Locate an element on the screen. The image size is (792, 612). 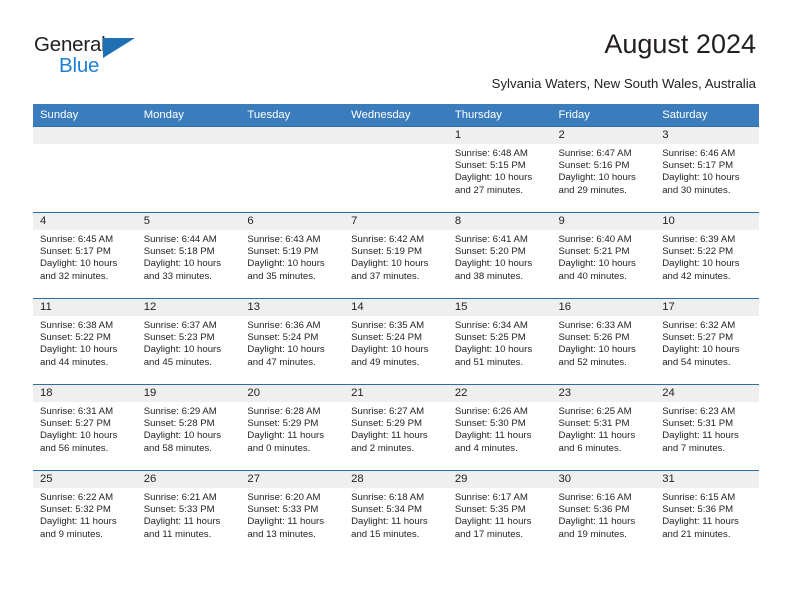
sunset-text: Sunset: 5:23 PM is located at coordinates (179, 338).